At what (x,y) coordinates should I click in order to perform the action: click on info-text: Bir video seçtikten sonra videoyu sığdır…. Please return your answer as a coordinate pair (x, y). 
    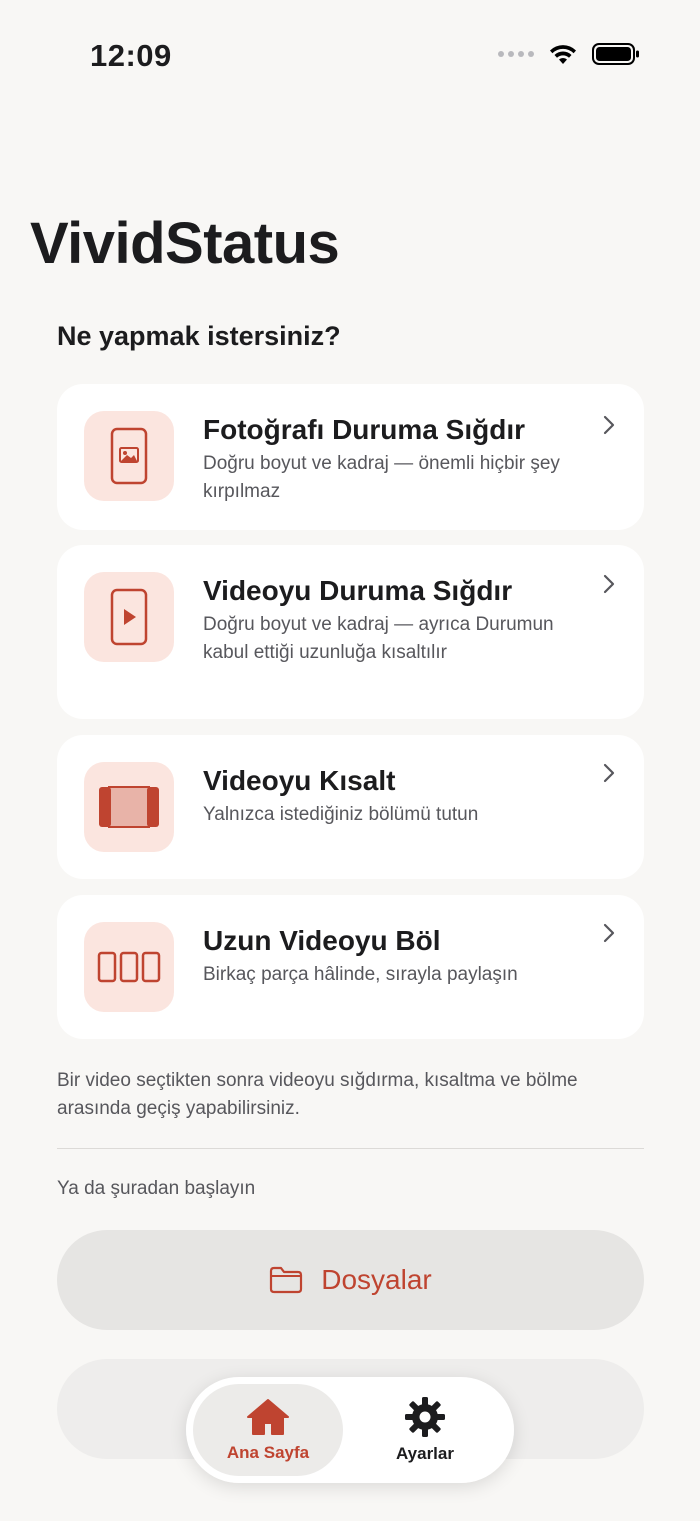
    Looking at the image, I should click on (317, 1094).